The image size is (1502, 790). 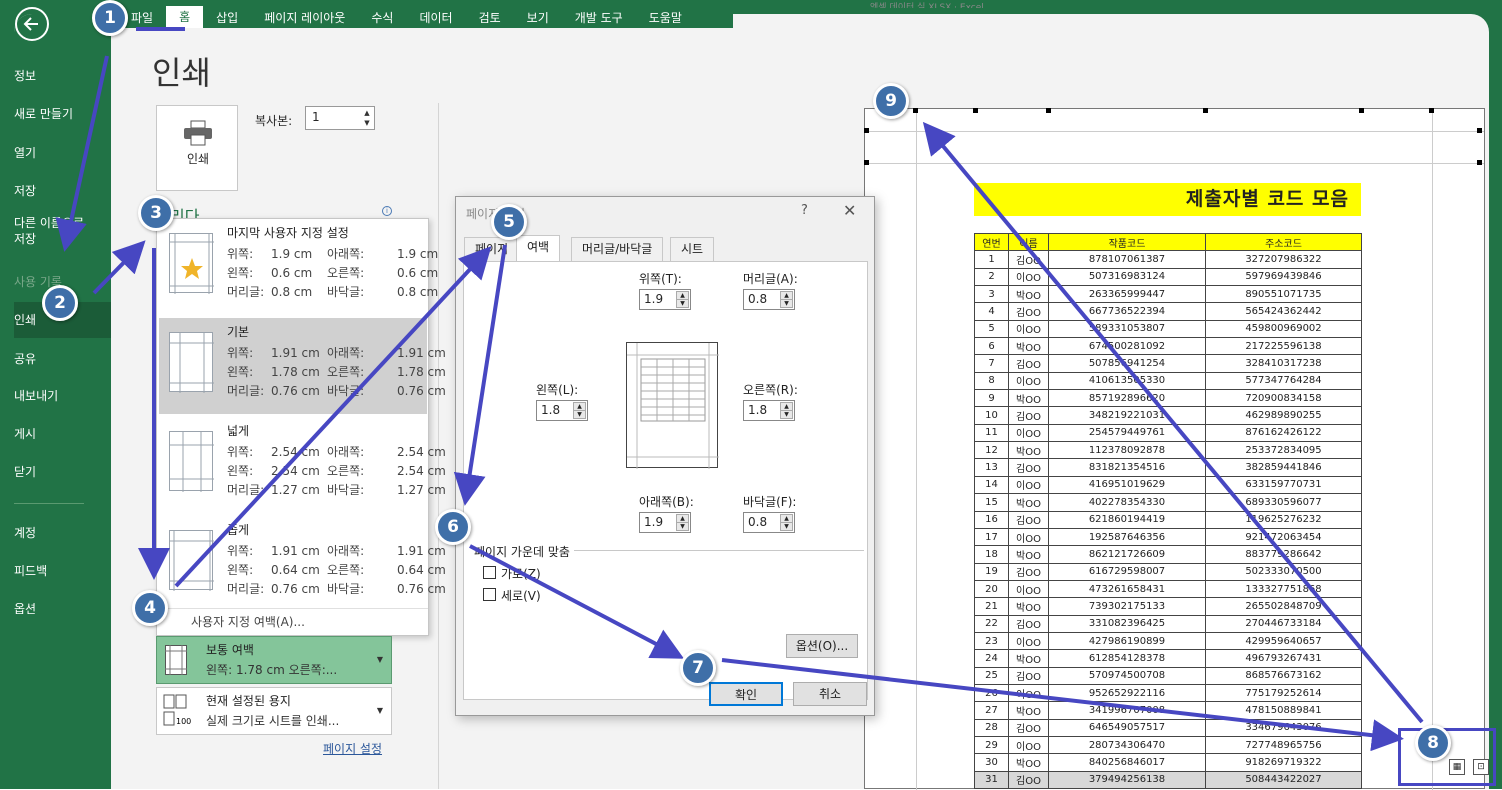 What do you see at coordinates (991, 433) in the screenshot?
I see `table-cell: 11` at bounding box center [991, 433].